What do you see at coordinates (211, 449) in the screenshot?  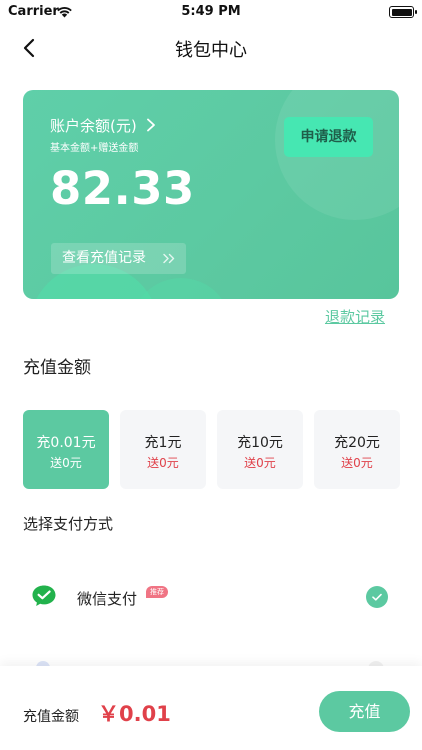 I see `amount-options: 充0.01元 送0元 充1元 送0元 充10元 送0元 充20元 送0元` at bounding box center [211, 449].